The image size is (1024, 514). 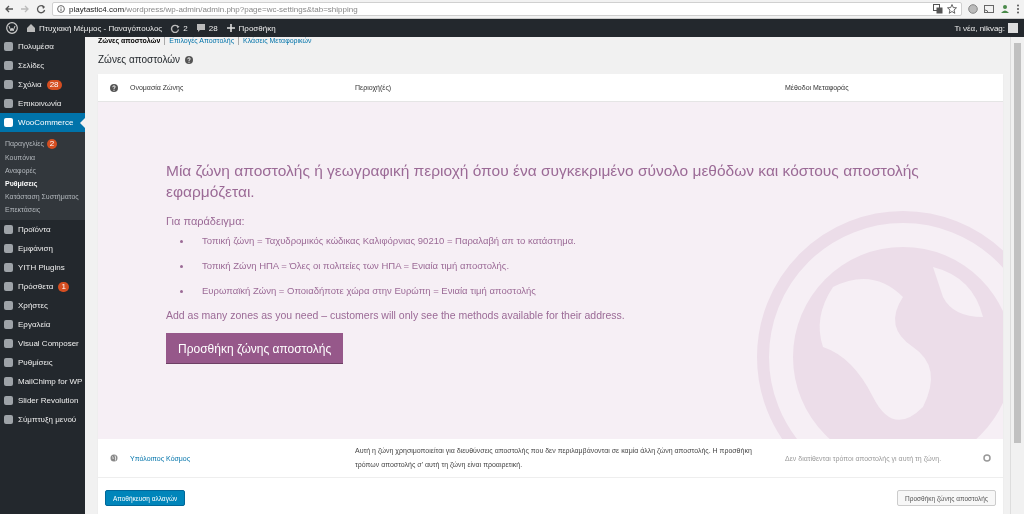 I want to click on comments-link: 28, so click(x=206, y=28).